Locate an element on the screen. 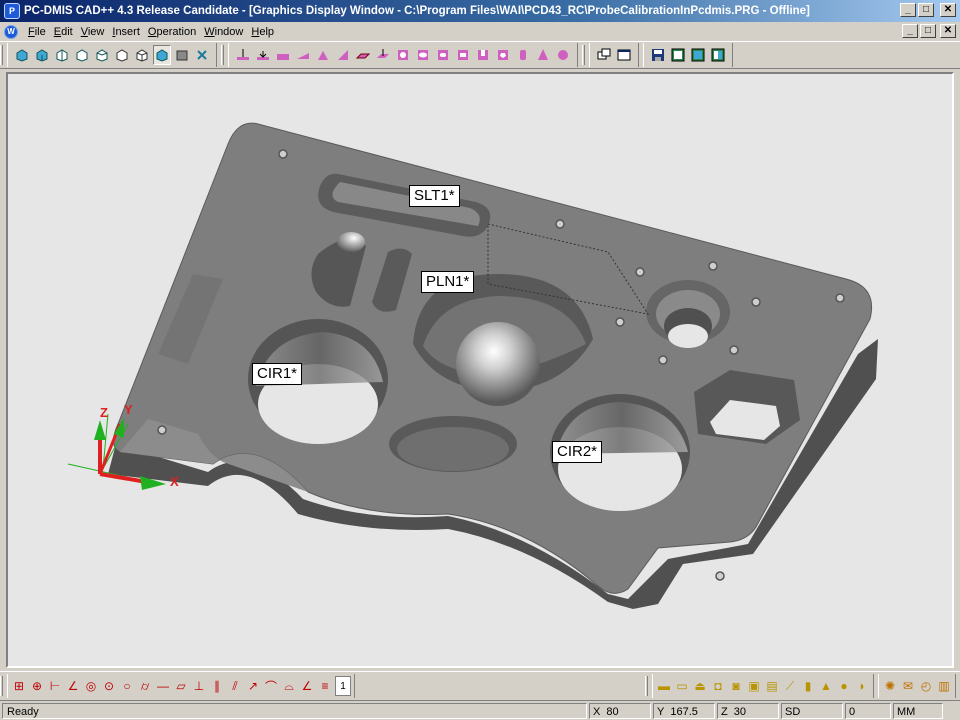  feature-label-cir2: CIR2* is located at coordinates (577, 452).